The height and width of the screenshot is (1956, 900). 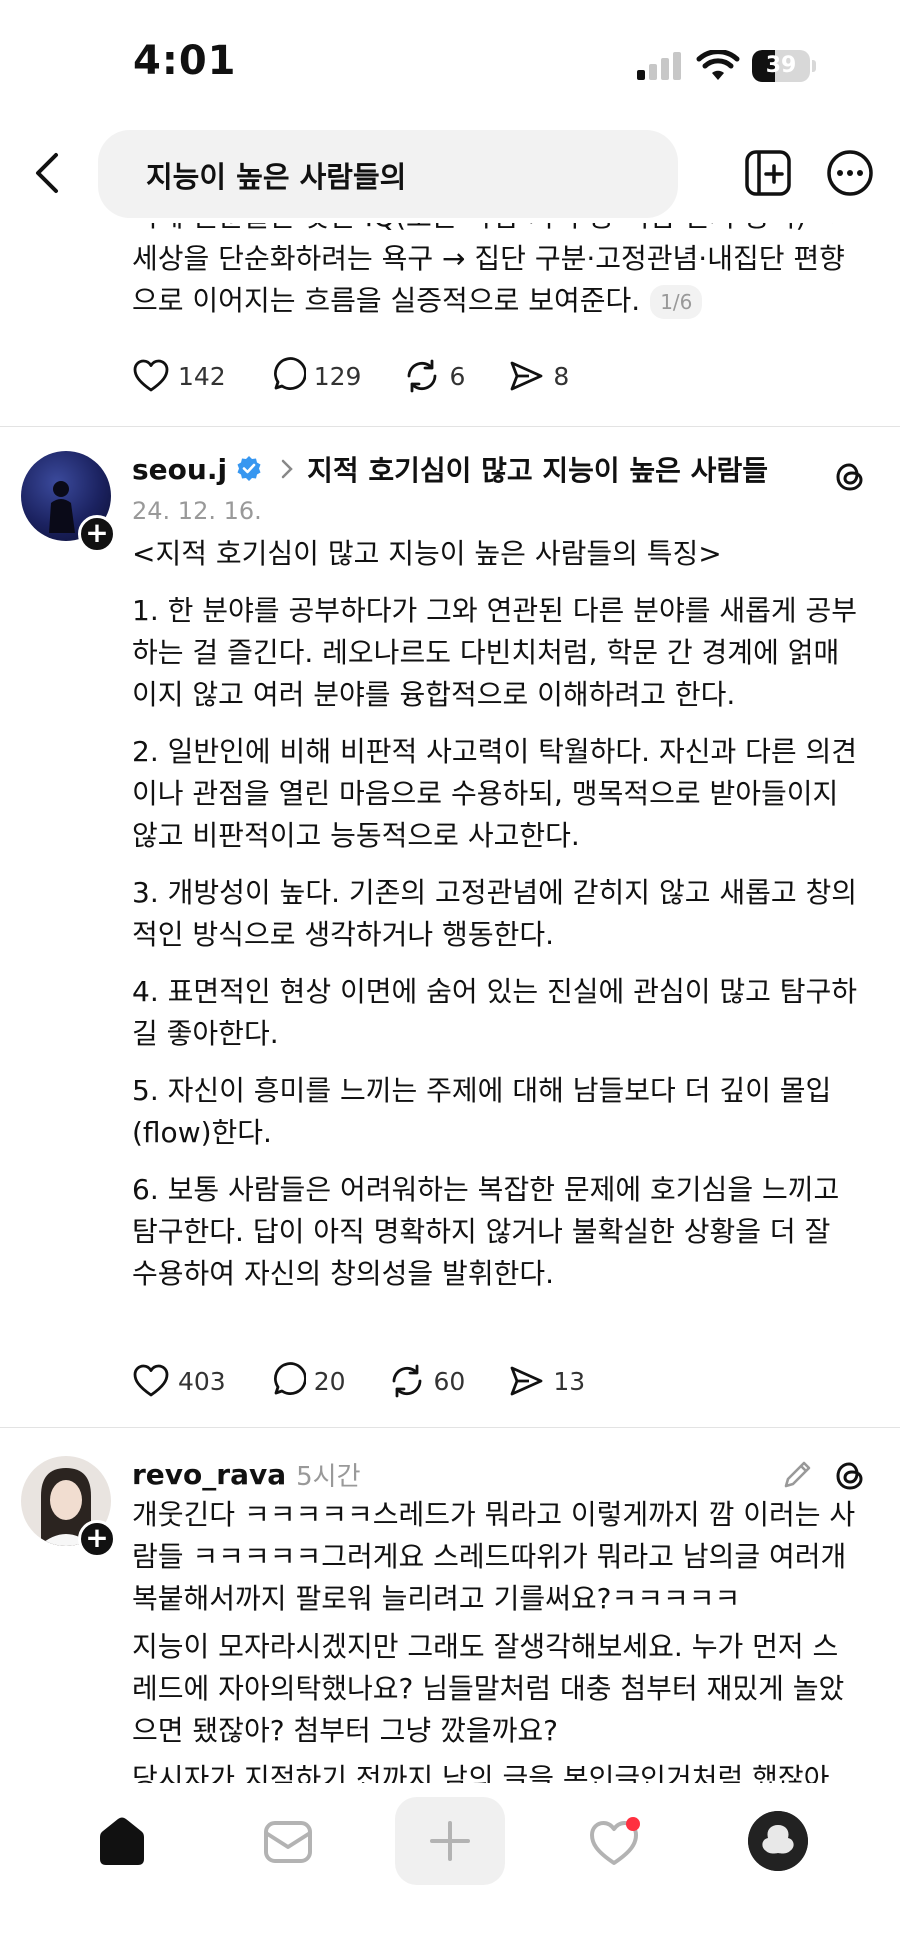 What do you see at coordinates (481, 1772) in the screenshot?
I see `post-line: 당시자가 지적하기 전까지 남의 글을 본인글인거처럼 했잖아` at bounding box center [481, 1772].